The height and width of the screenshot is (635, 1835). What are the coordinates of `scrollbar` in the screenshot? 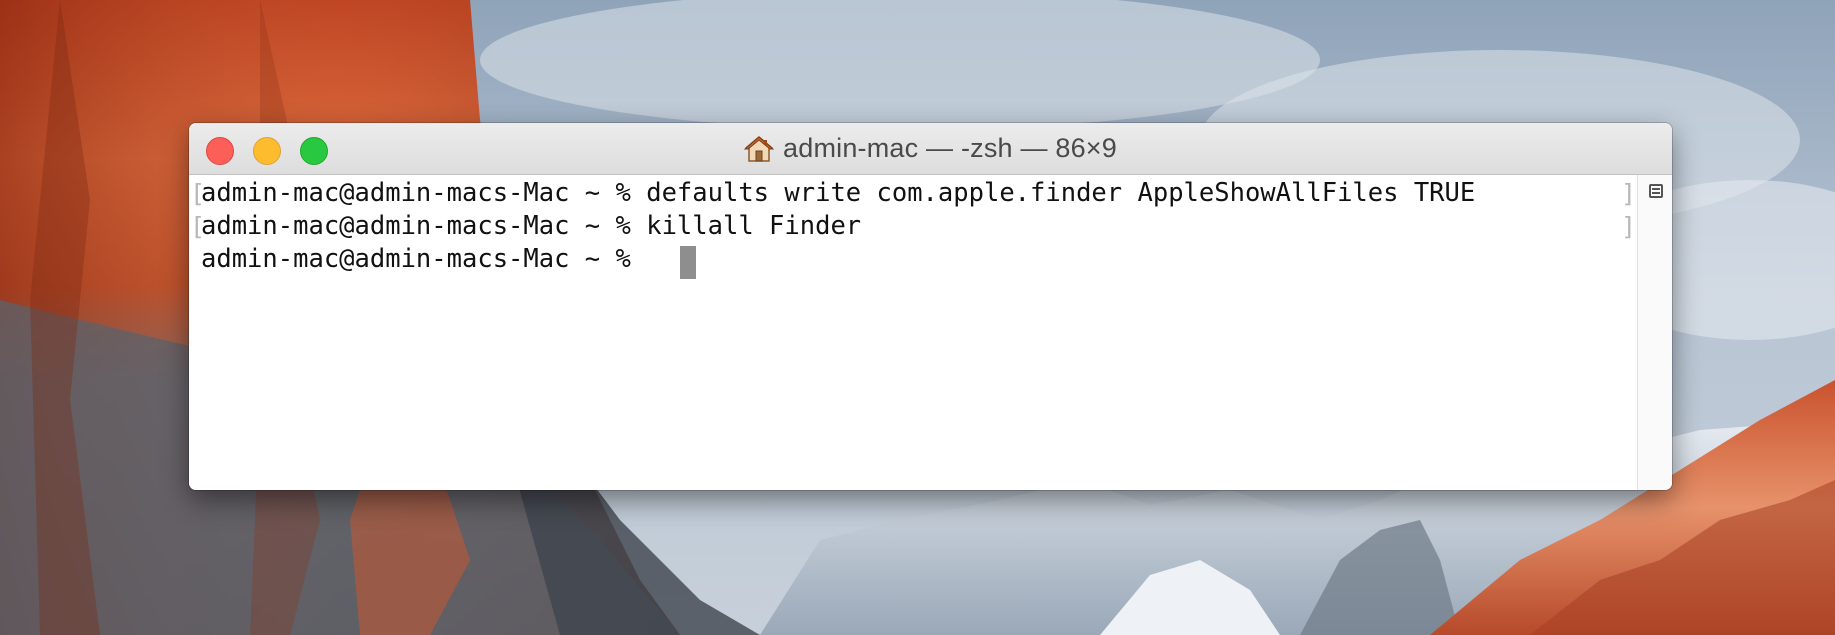 It's located at (1654, 332).